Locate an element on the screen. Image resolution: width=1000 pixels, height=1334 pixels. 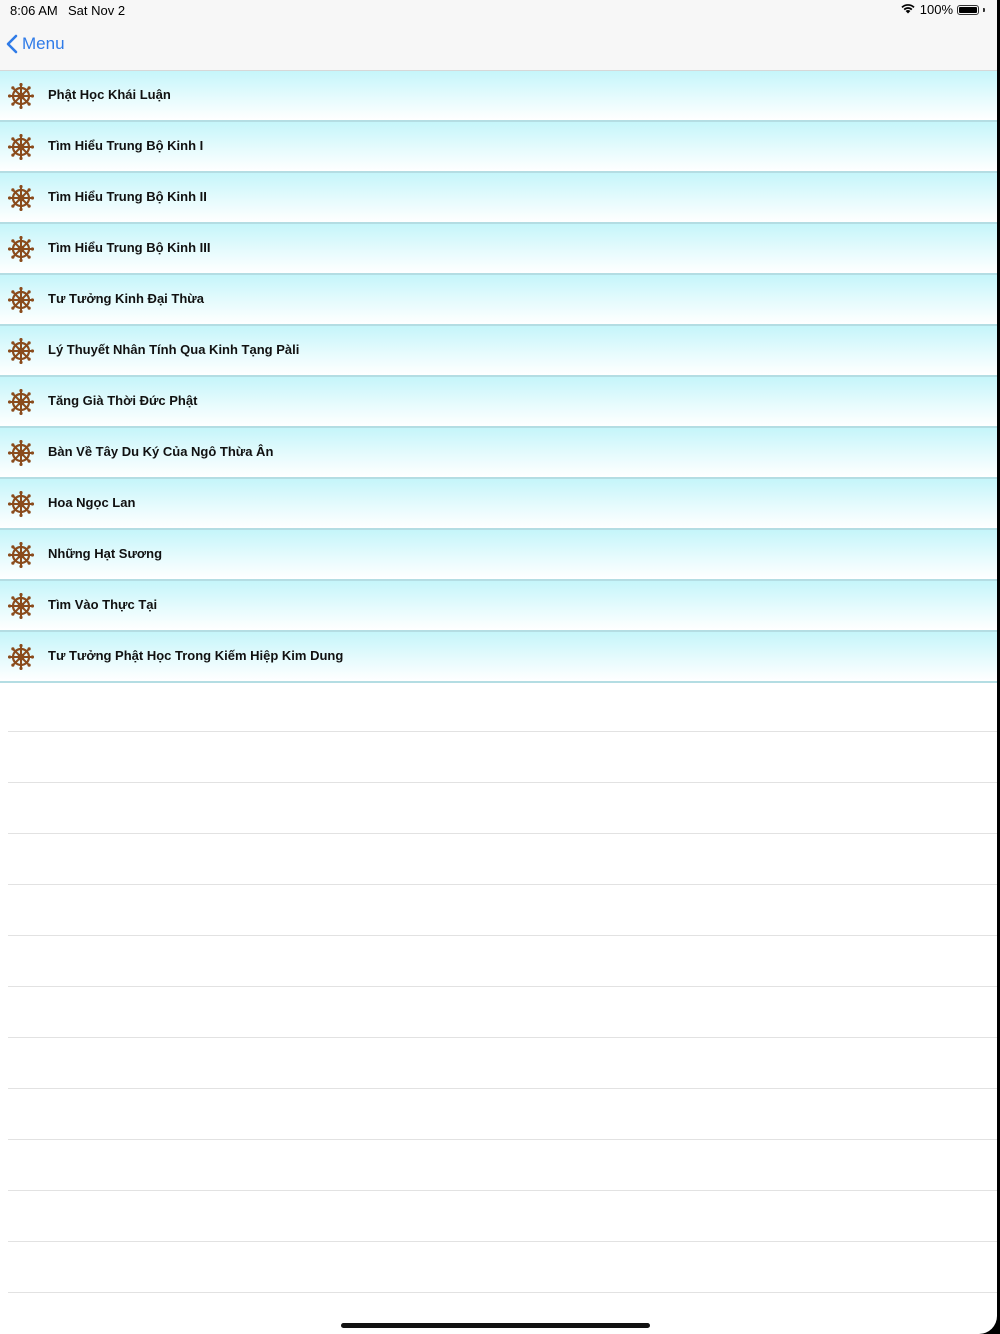
list-item: Tìm Vào Thực Tại is located at coordinates (498, 606).